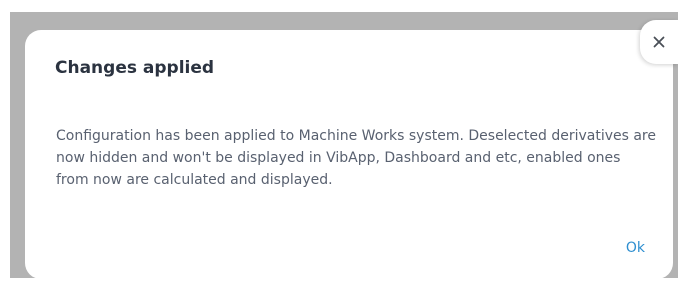  What do you see at coordinates (635, 248) in the screenshot?
I see `ok-button: Ok` at bounding box center [635, 248].